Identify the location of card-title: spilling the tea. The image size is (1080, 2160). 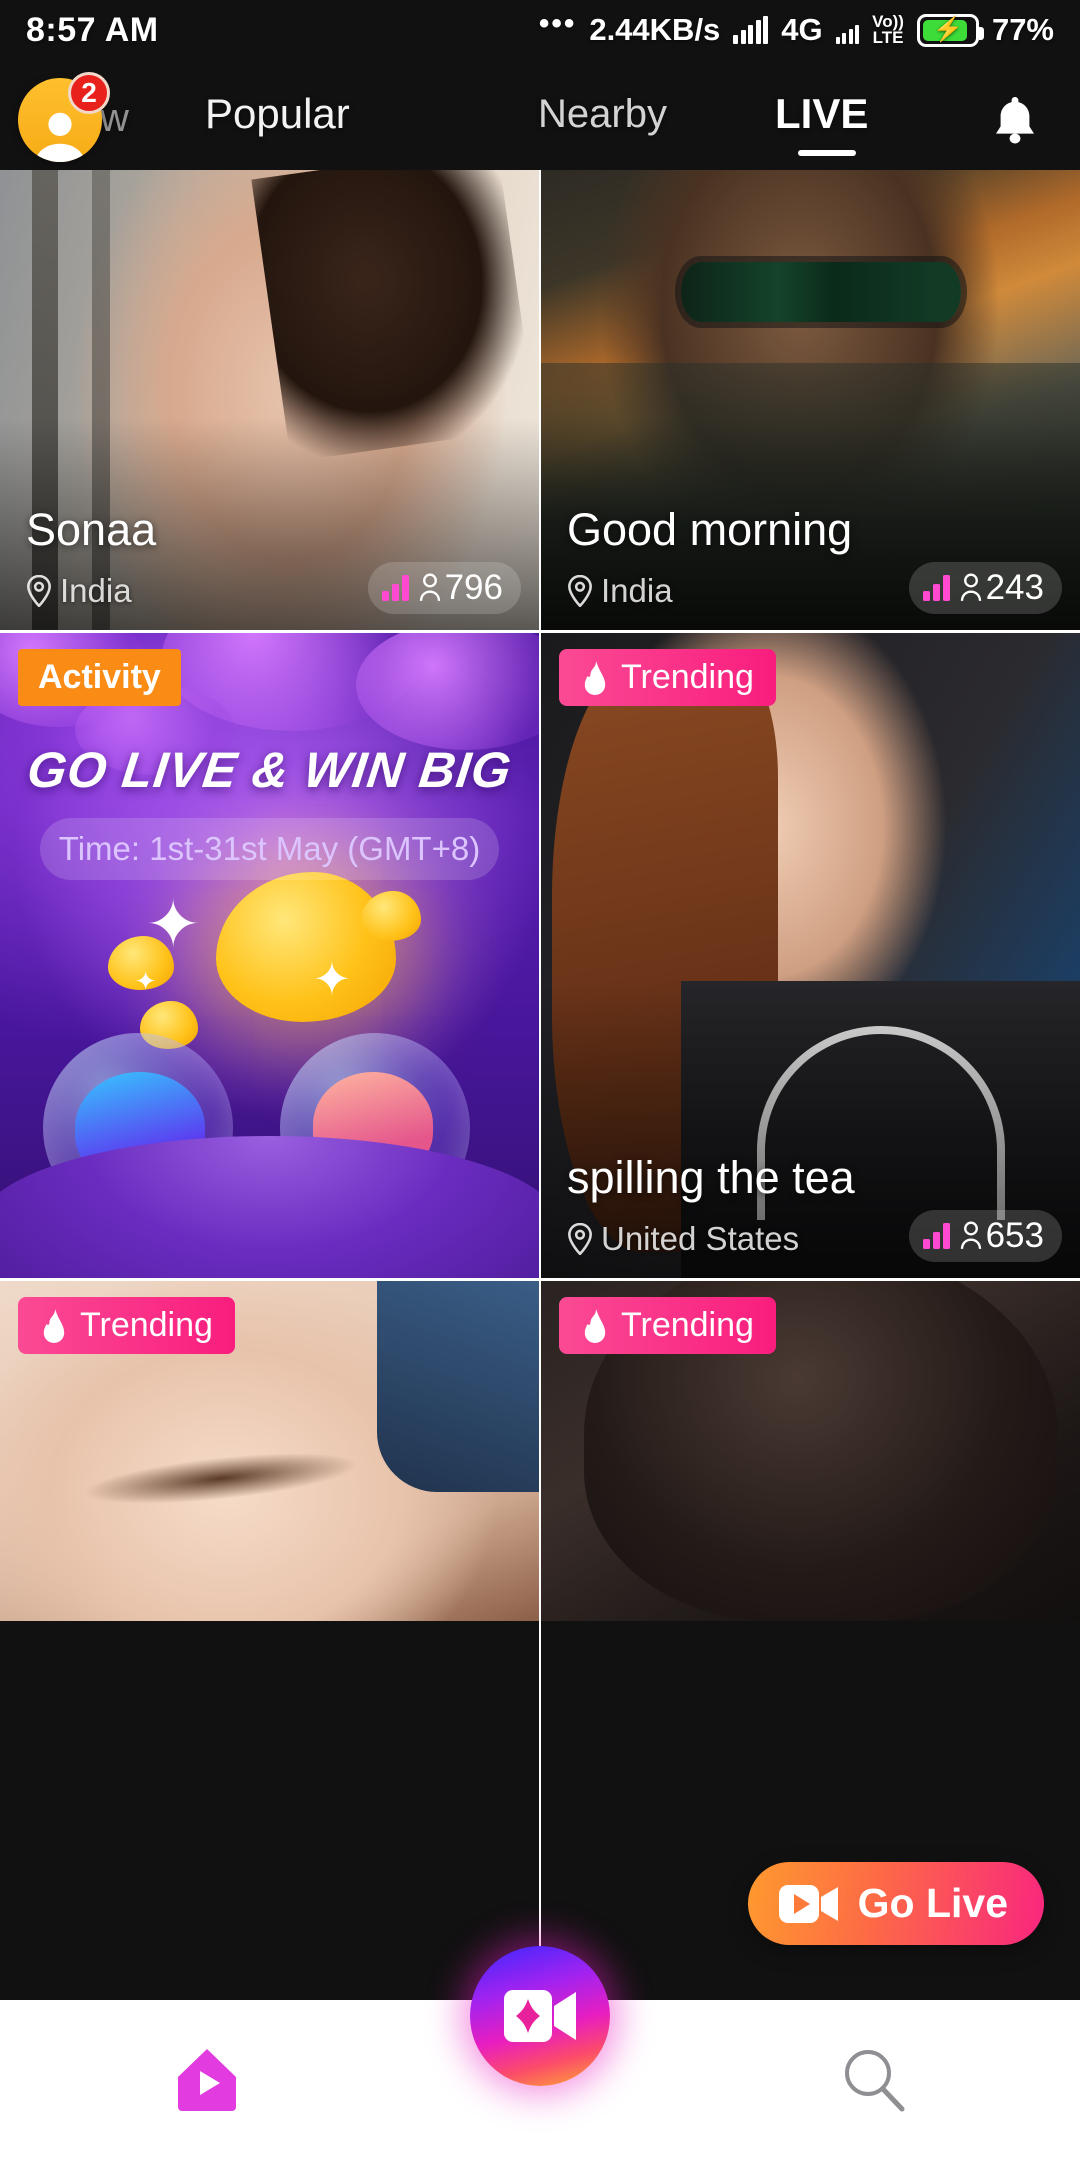
(711, 1177).